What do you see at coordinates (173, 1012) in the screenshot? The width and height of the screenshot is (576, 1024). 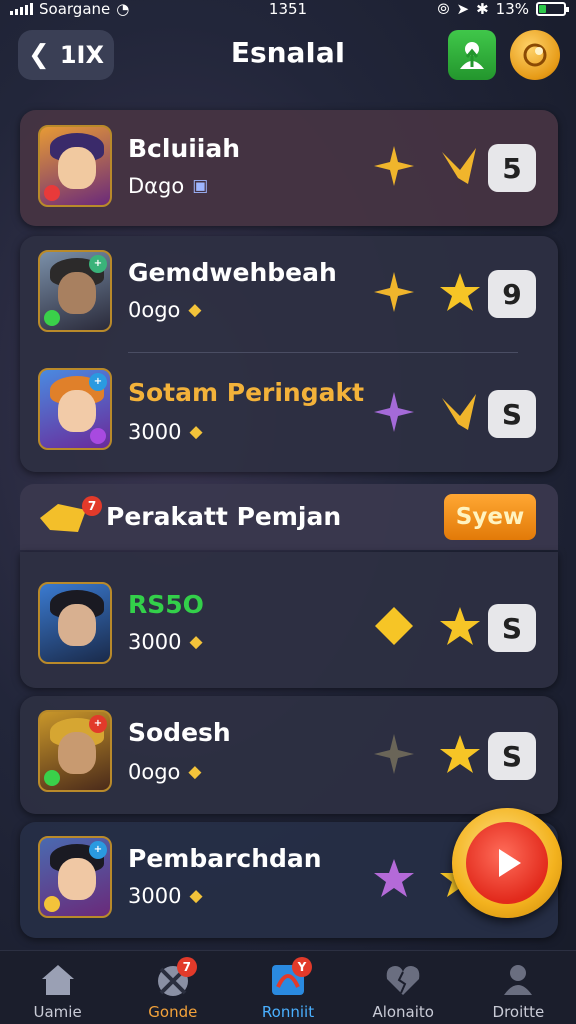 I see `nav-label: Gonde` at bounding box center [173, 1012].